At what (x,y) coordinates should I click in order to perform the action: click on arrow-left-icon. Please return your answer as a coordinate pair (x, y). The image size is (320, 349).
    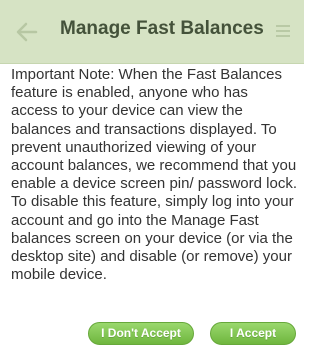
    Looking at the image, I should click on (27, 32).